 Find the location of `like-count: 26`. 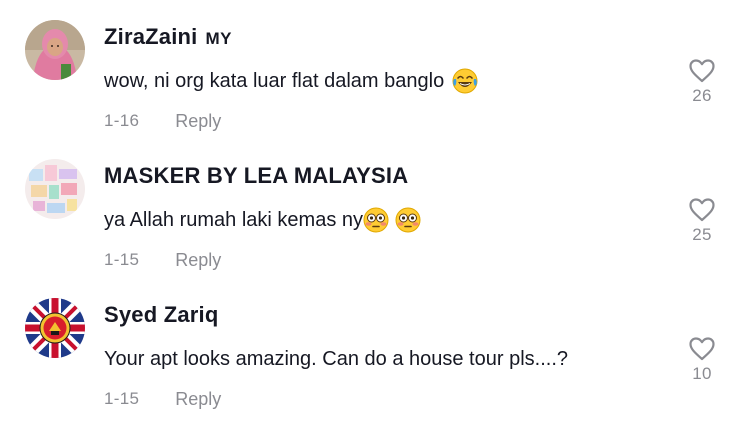

like-count: 26 is located at coordinates (702, 95).